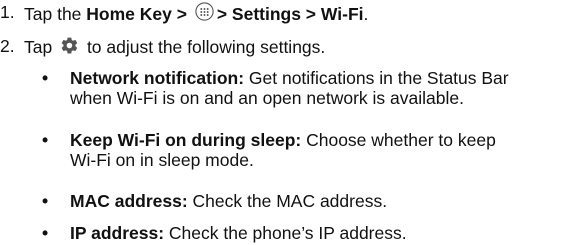 This screenshot has width=573, height=245. What do you see at coordinates (290, 14) in the screenshot?
I see `settings-path: > Settings > Wi-Fi` at bounding box center [290, 14].